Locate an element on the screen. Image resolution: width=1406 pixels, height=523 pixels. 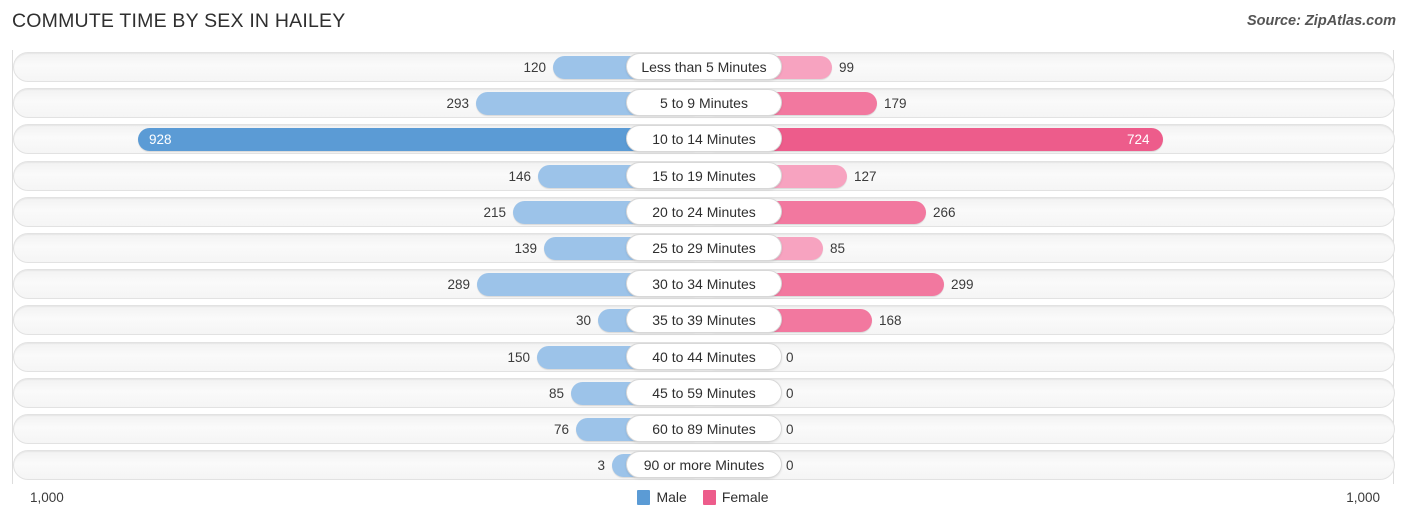
male-value-label: 120 is located at coordinates (534, 67).